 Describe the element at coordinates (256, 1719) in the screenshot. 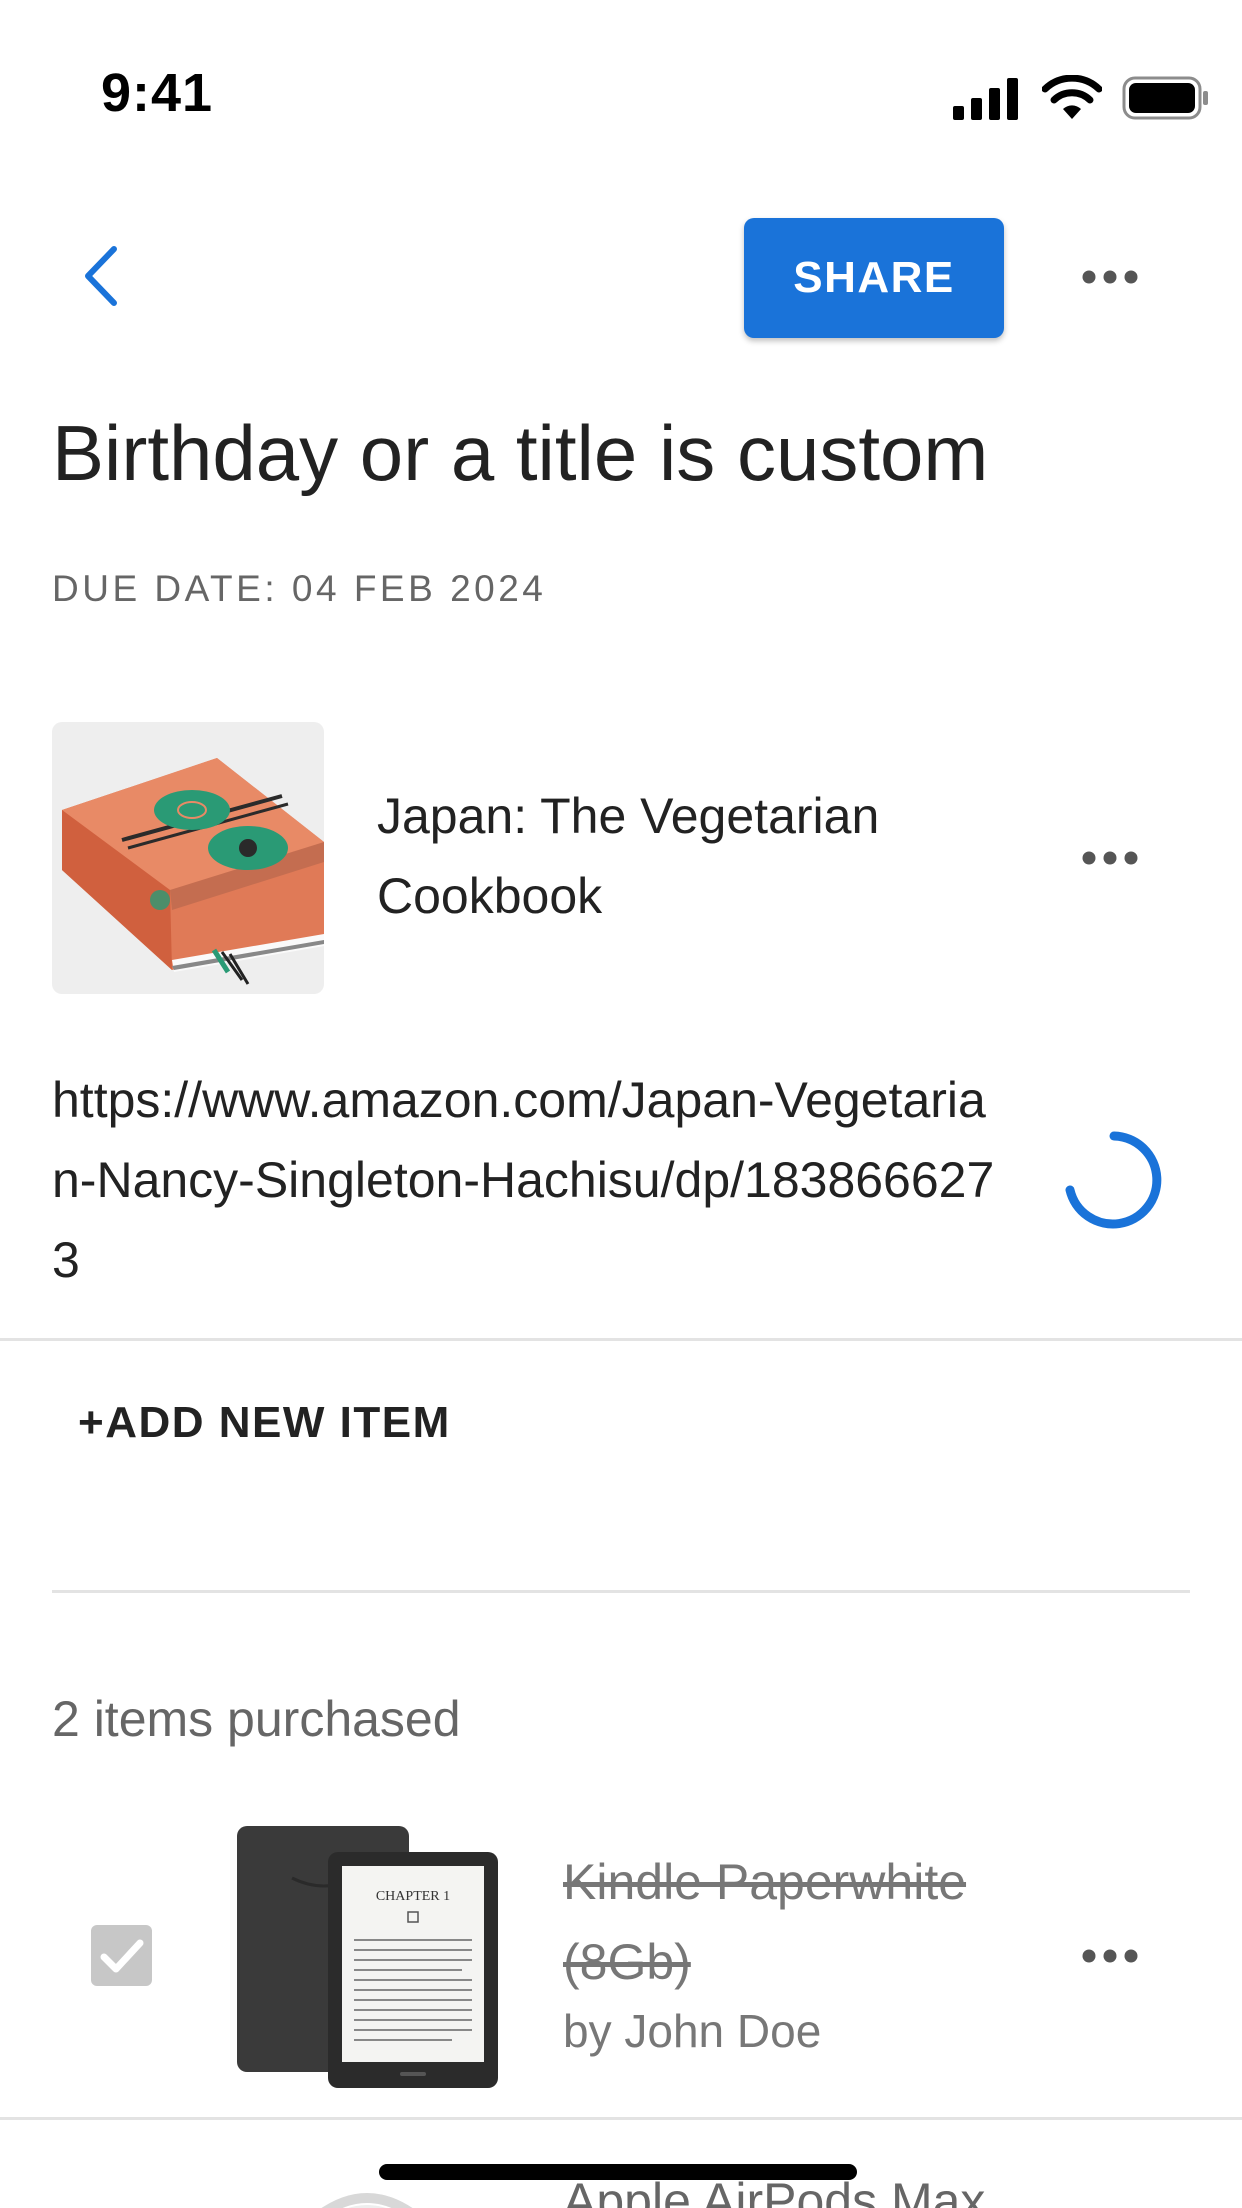

I see `purchased-count: 2 items purchased` at that location.